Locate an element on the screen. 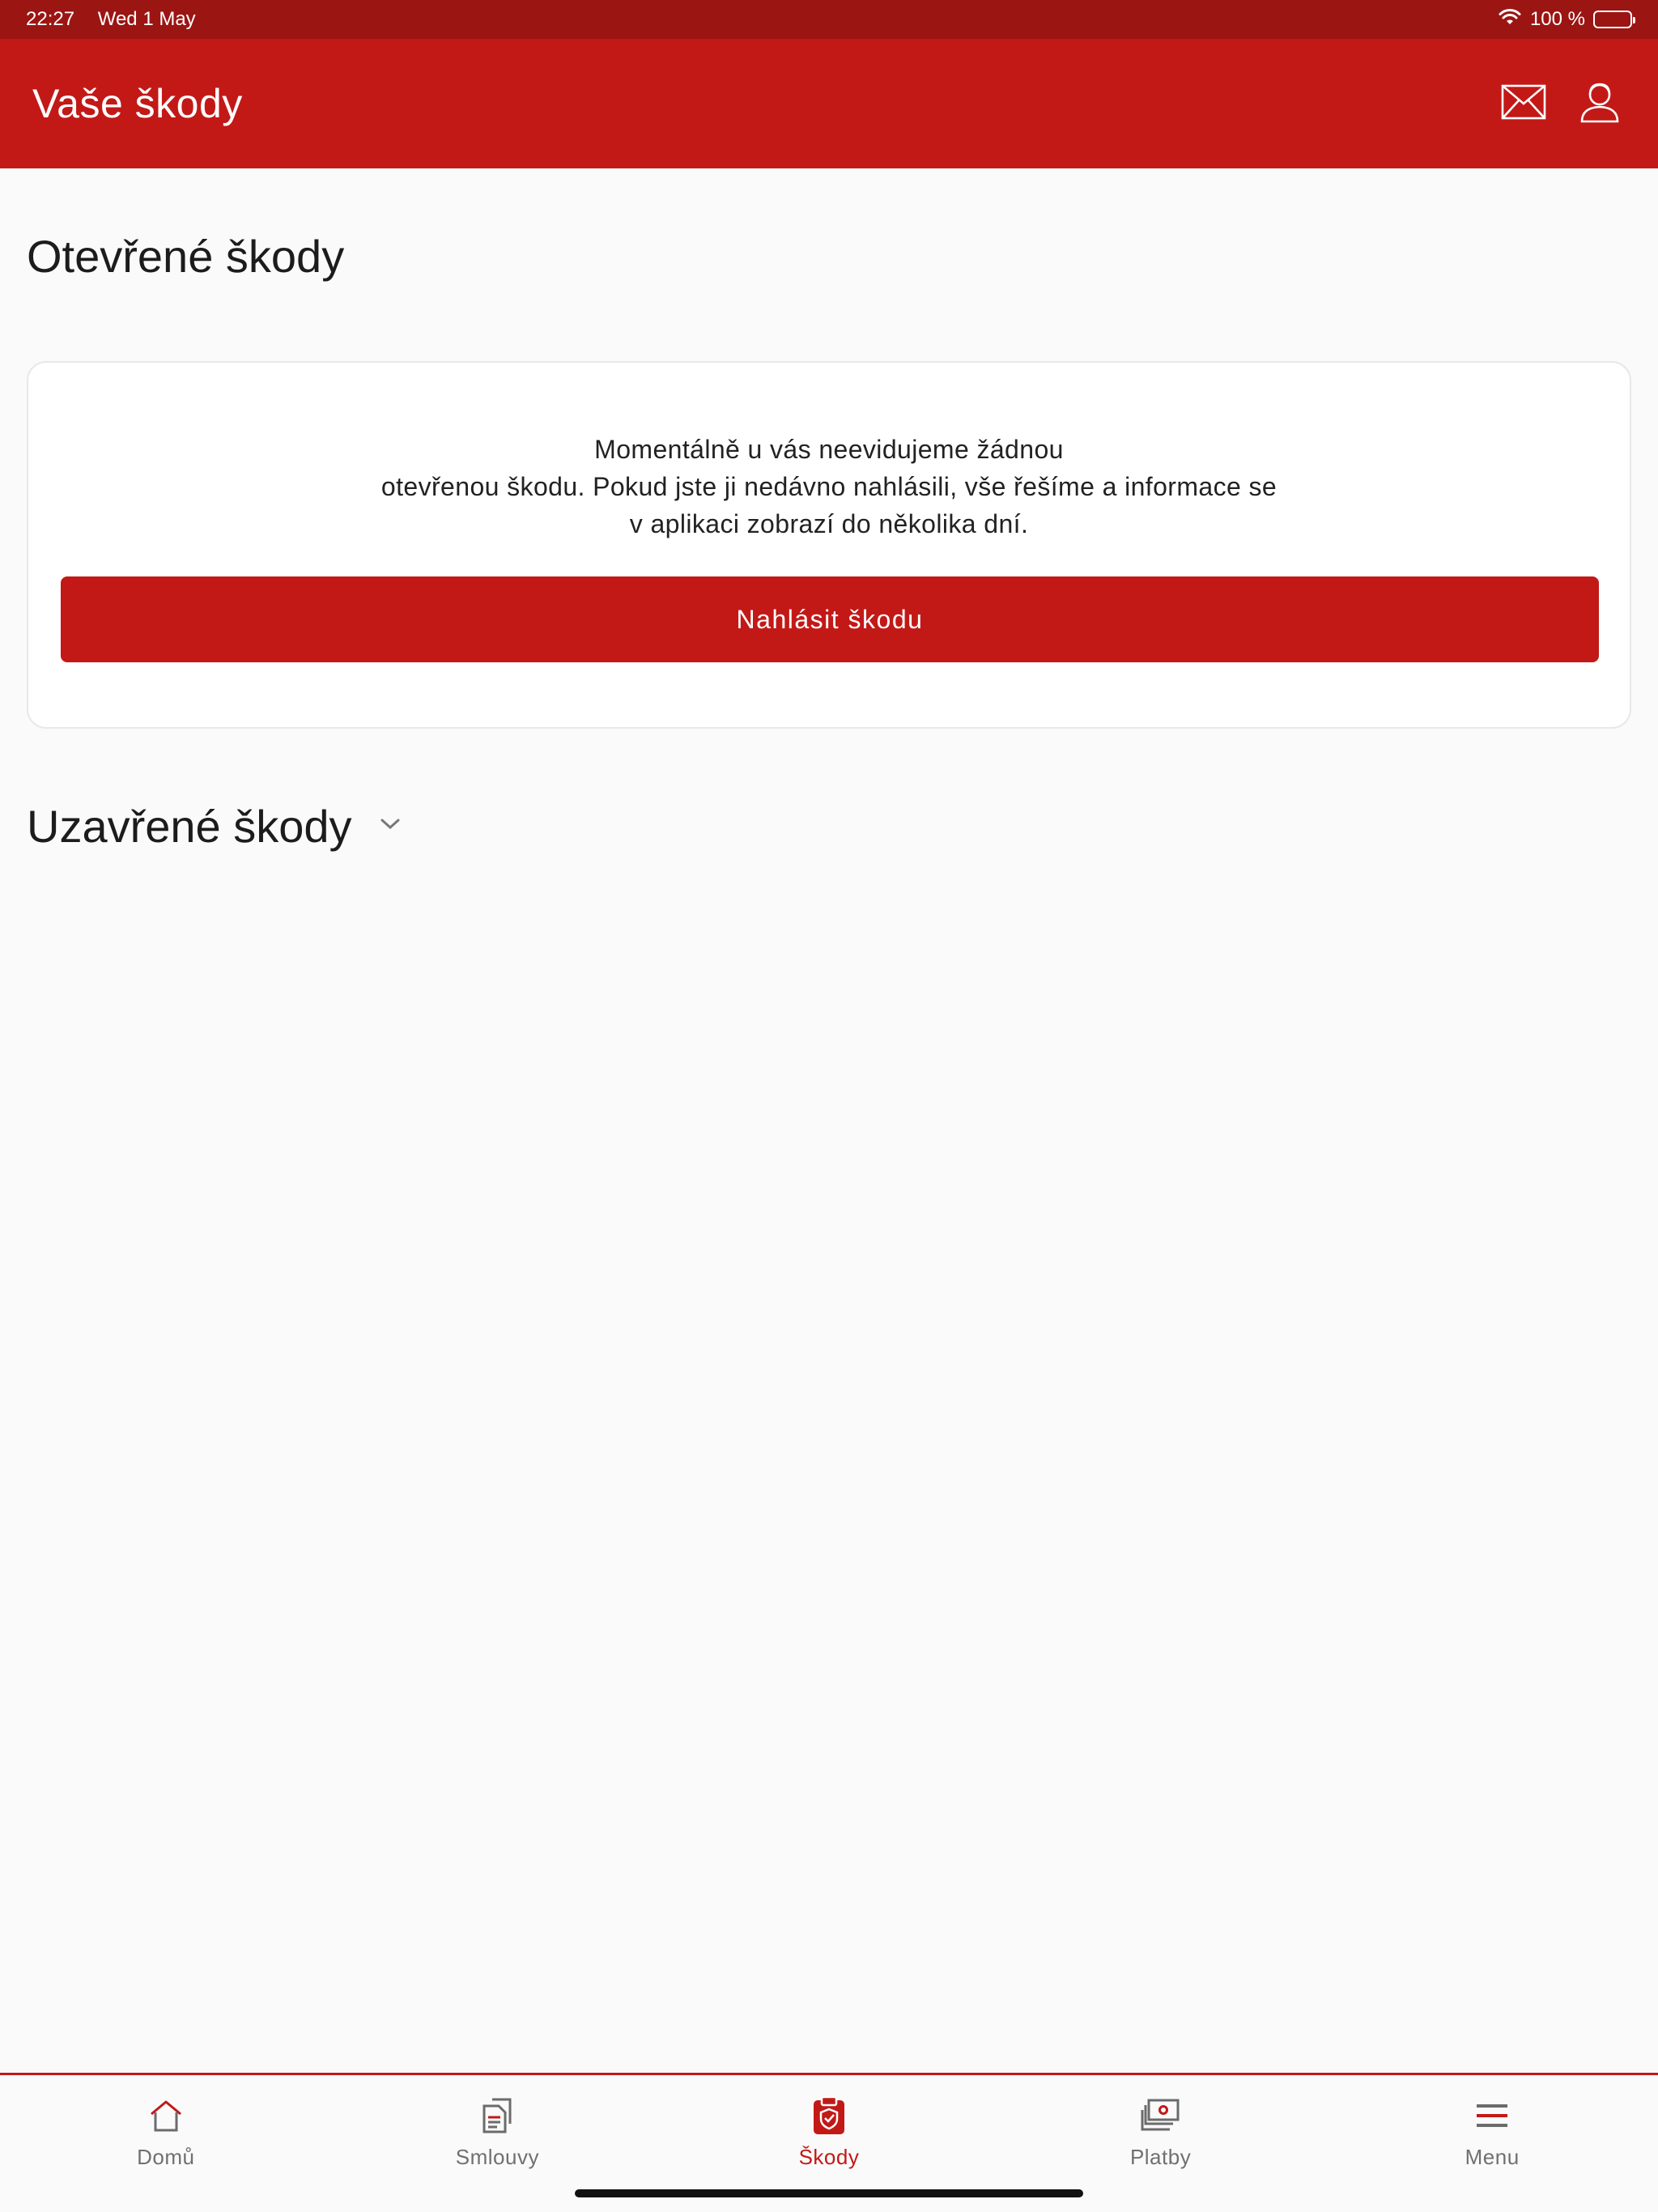 The image size is (1658, 2212). page-title: Vaše škody is located at coordinates (137, 104).